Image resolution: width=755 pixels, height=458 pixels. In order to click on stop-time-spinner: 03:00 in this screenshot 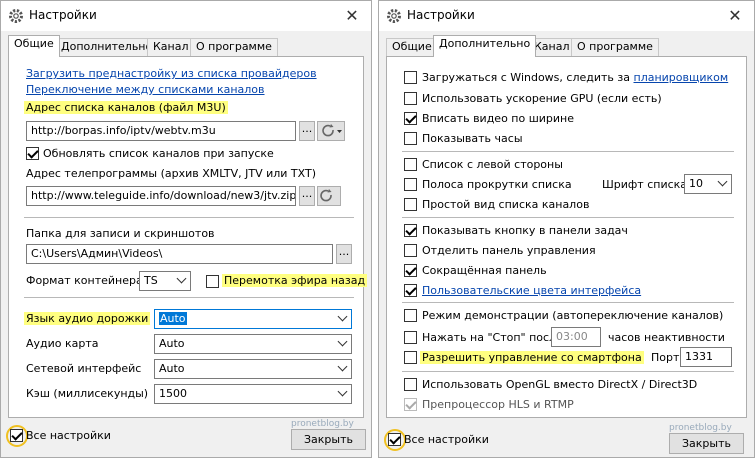, I will do `click(576, 337)`.